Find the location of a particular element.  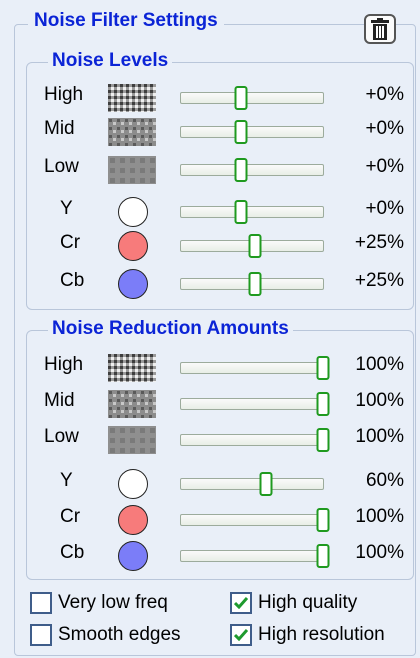

slider-row: Mid 100% is located at coordinates (210, 403).